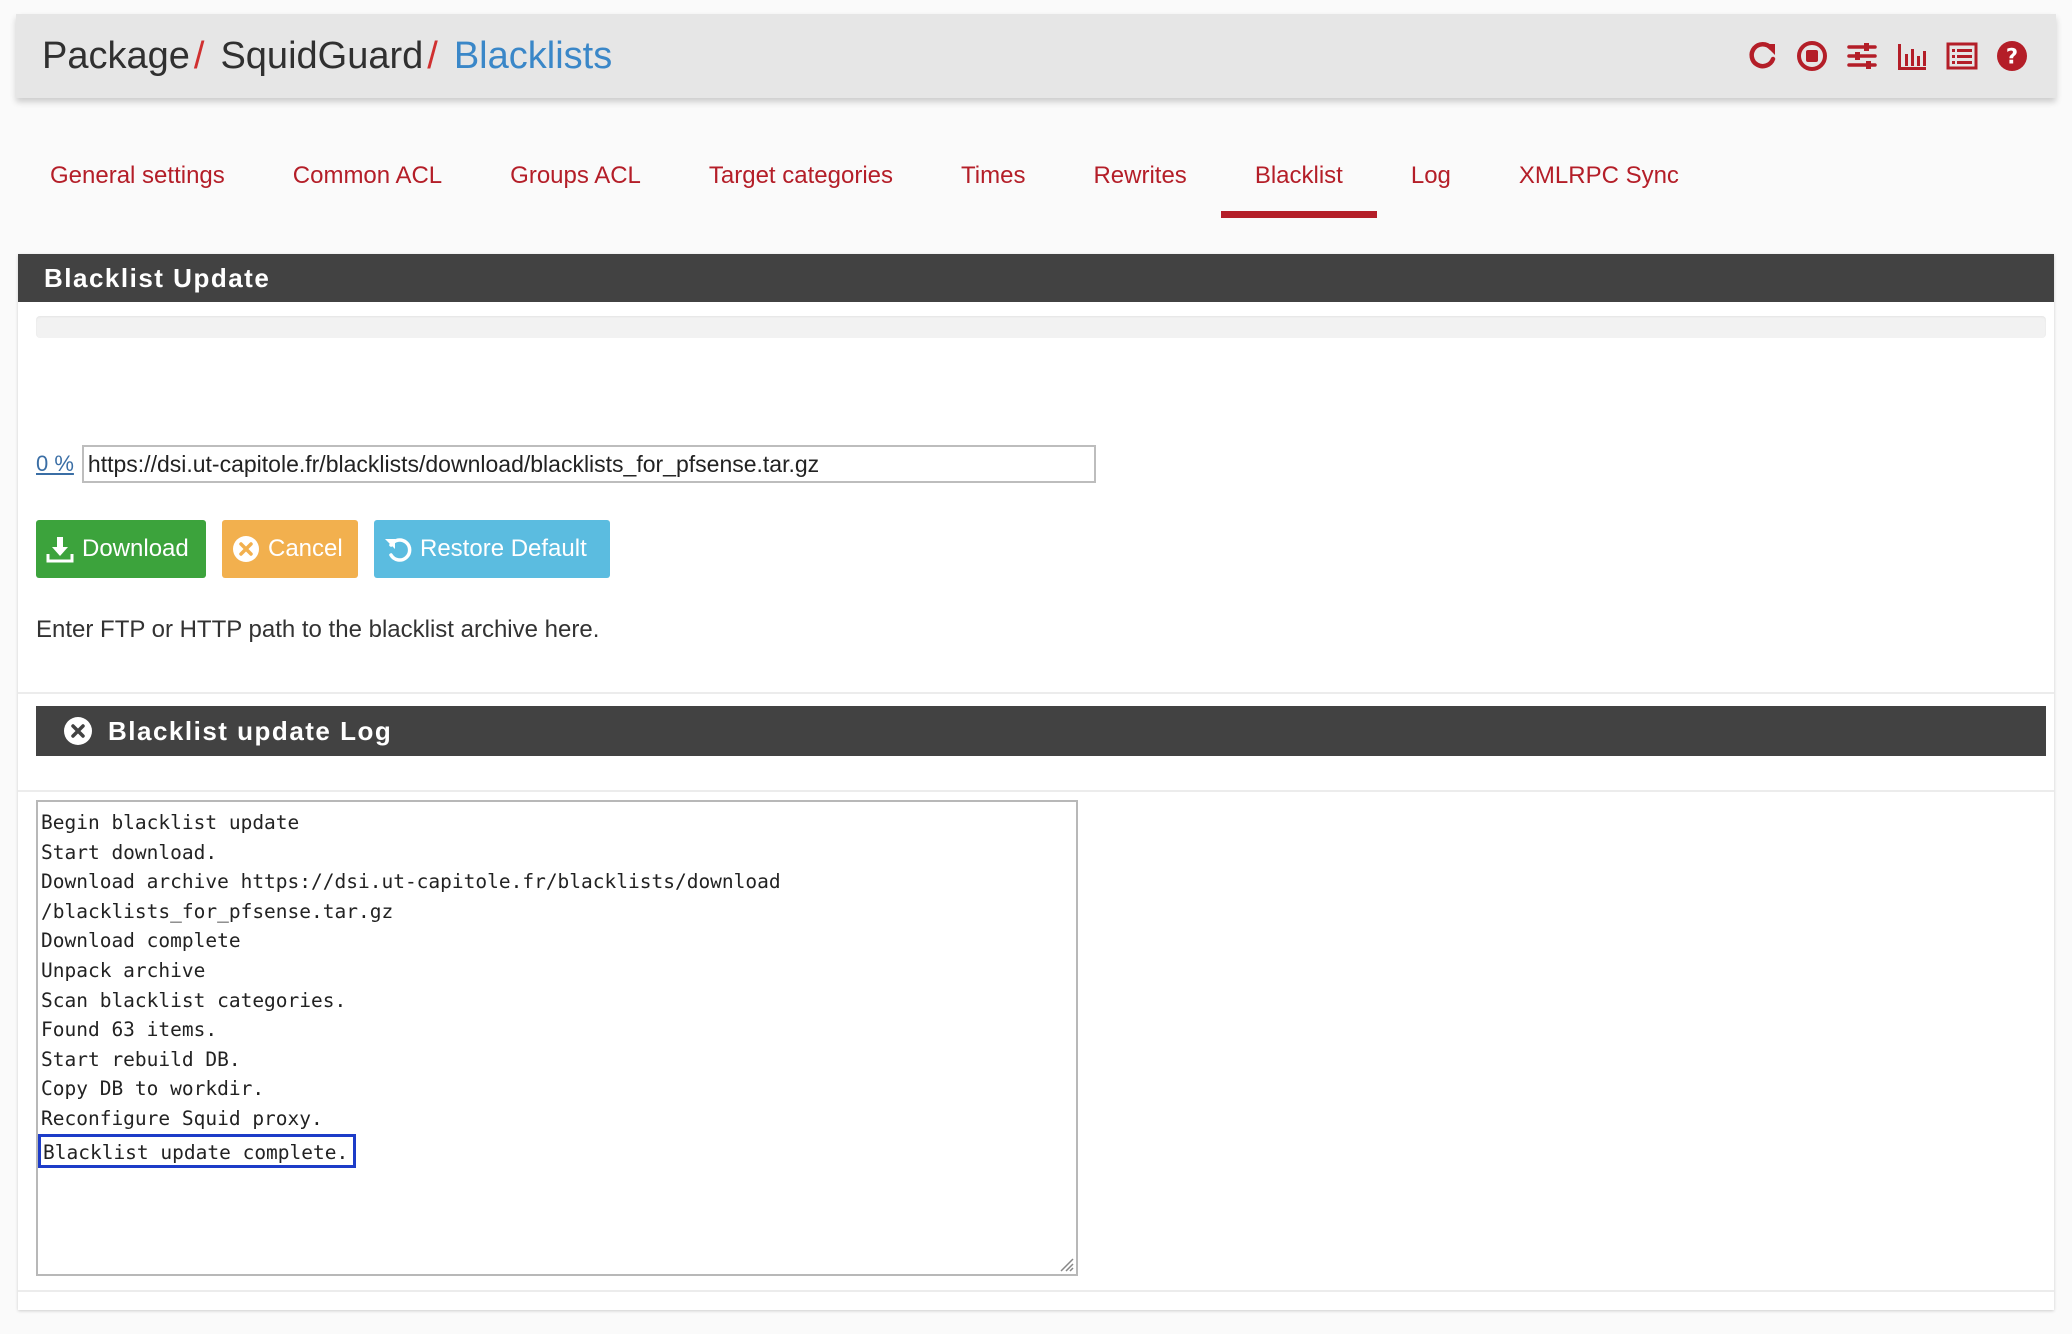 This screenshot has height=1334, width=2072. I want to click on tab-rewrites: Rewrites, so click(1139, 179).